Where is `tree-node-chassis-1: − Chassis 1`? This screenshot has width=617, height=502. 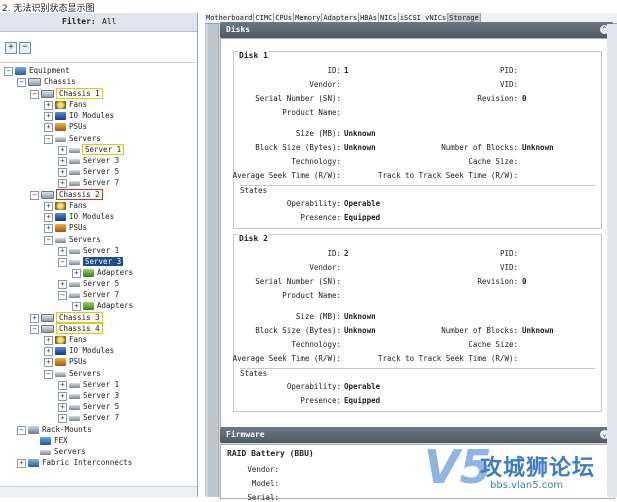
tree-node-chassis-1: − Chassis 1 is located at coordinates (66, 93).